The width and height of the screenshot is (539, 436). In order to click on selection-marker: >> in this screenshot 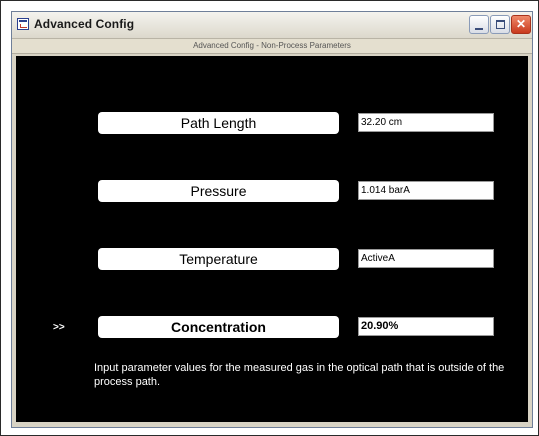, I will do `click(59, 327)`.